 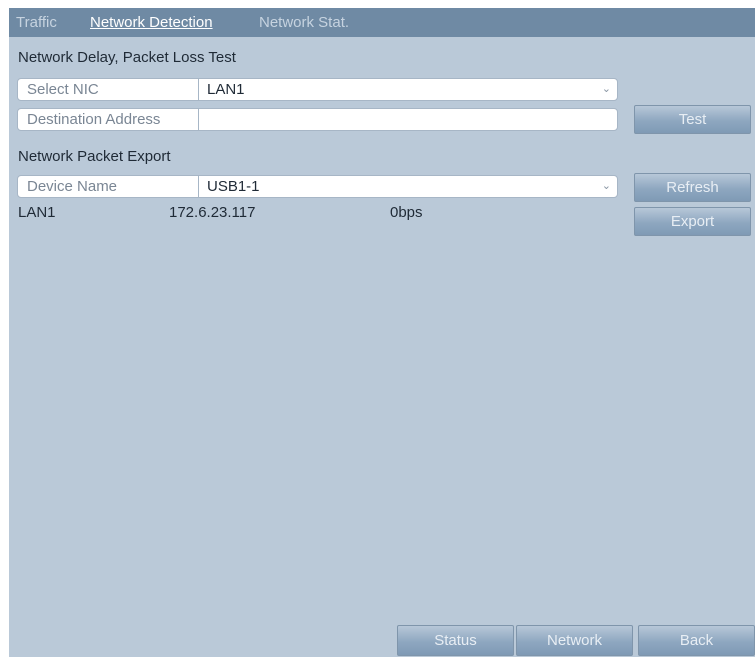 I want to click on destination-address-label: Destination Address, so click(x=108, y=119).